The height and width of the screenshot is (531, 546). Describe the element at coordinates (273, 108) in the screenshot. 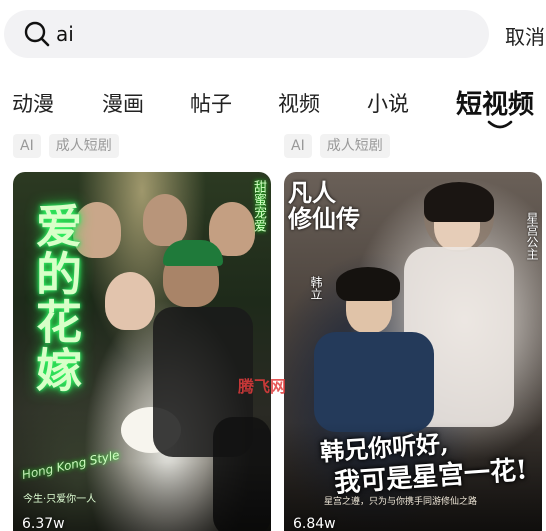

I see `category-tabs: 动漫 漫画 帖子 视频 小说 短视频` at that location.